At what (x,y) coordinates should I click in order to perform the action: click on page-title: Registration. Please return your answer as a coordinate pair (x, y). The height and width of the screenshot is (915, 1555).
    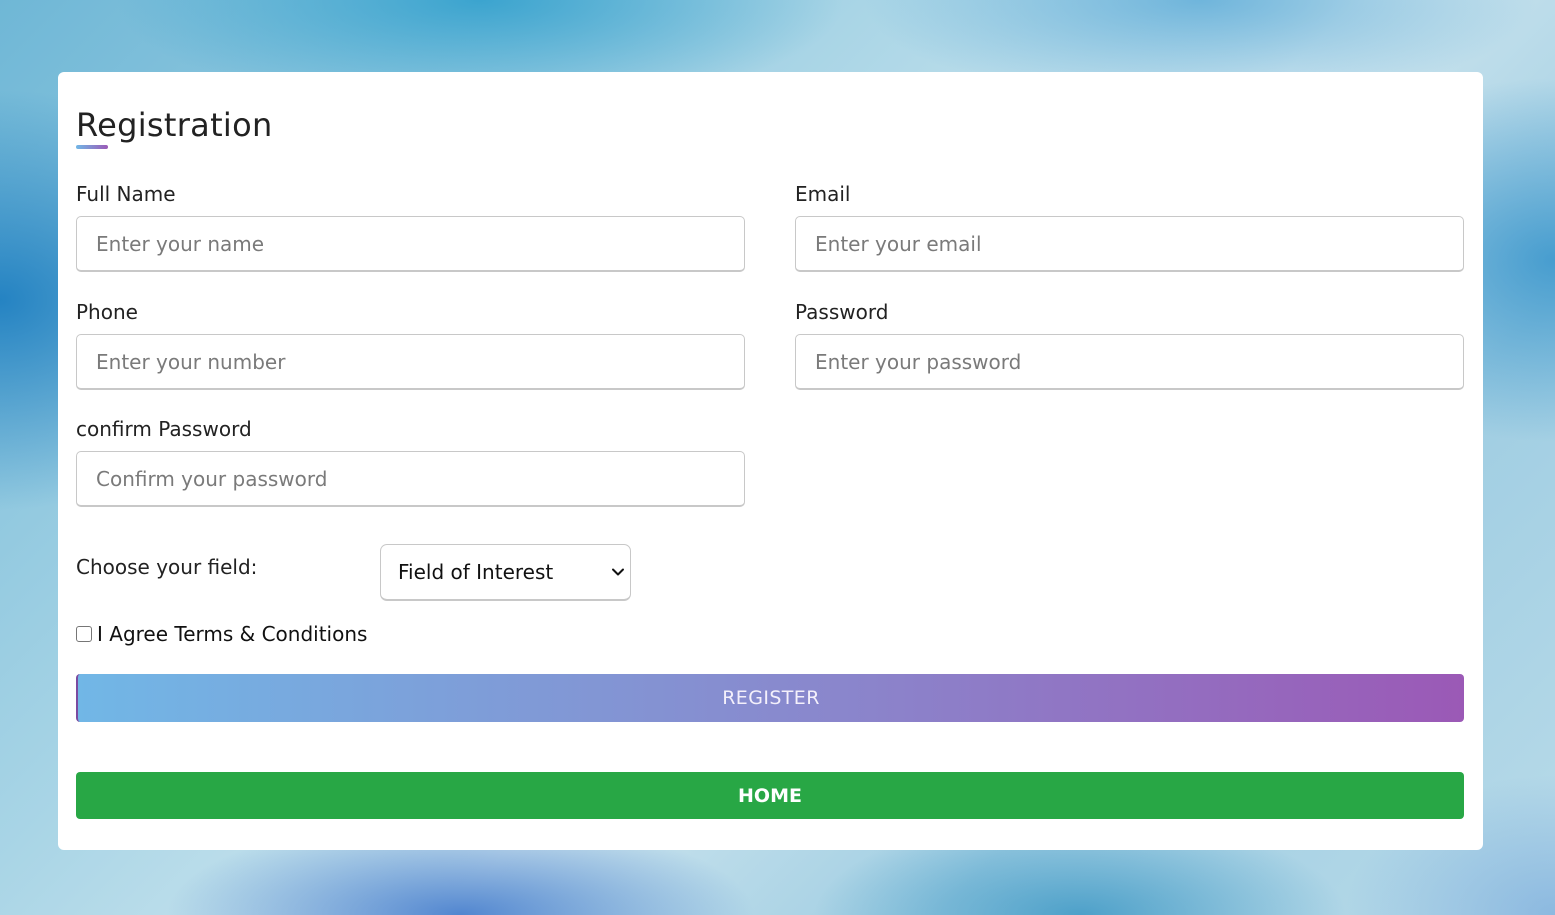
    Looking at the image, I should click on (174, 125).